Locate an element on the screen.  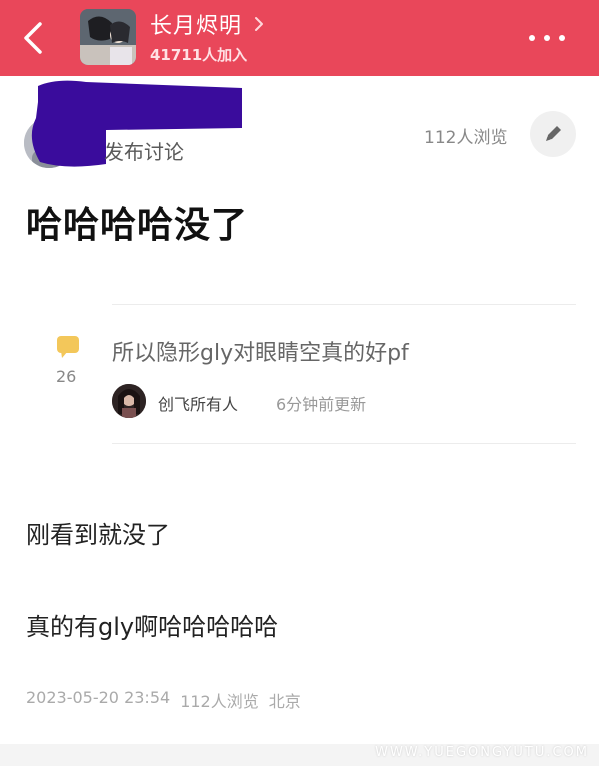
linked-updated-time: 6分钟前更新 is located at coordinates (321, 404).